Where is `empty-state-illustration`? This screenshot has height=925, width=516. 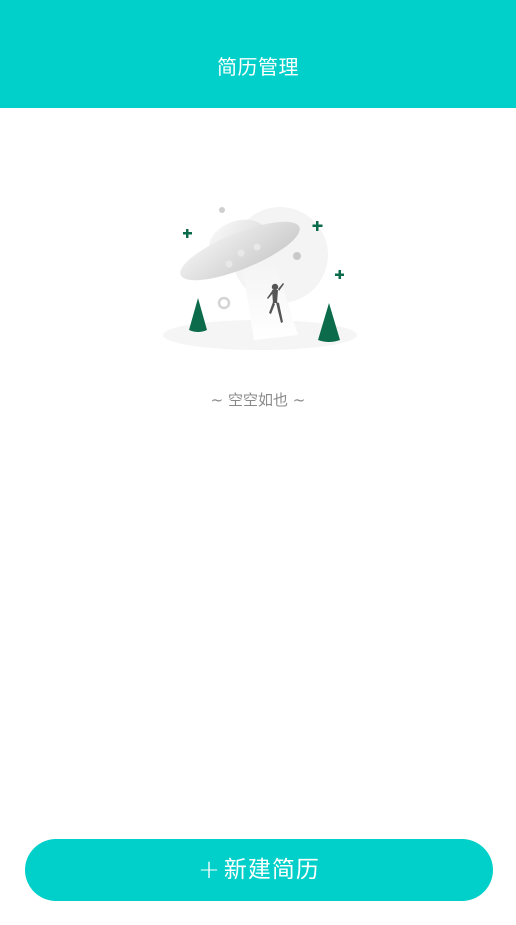
empty-state-illustration is located at coordinates (260, 277).